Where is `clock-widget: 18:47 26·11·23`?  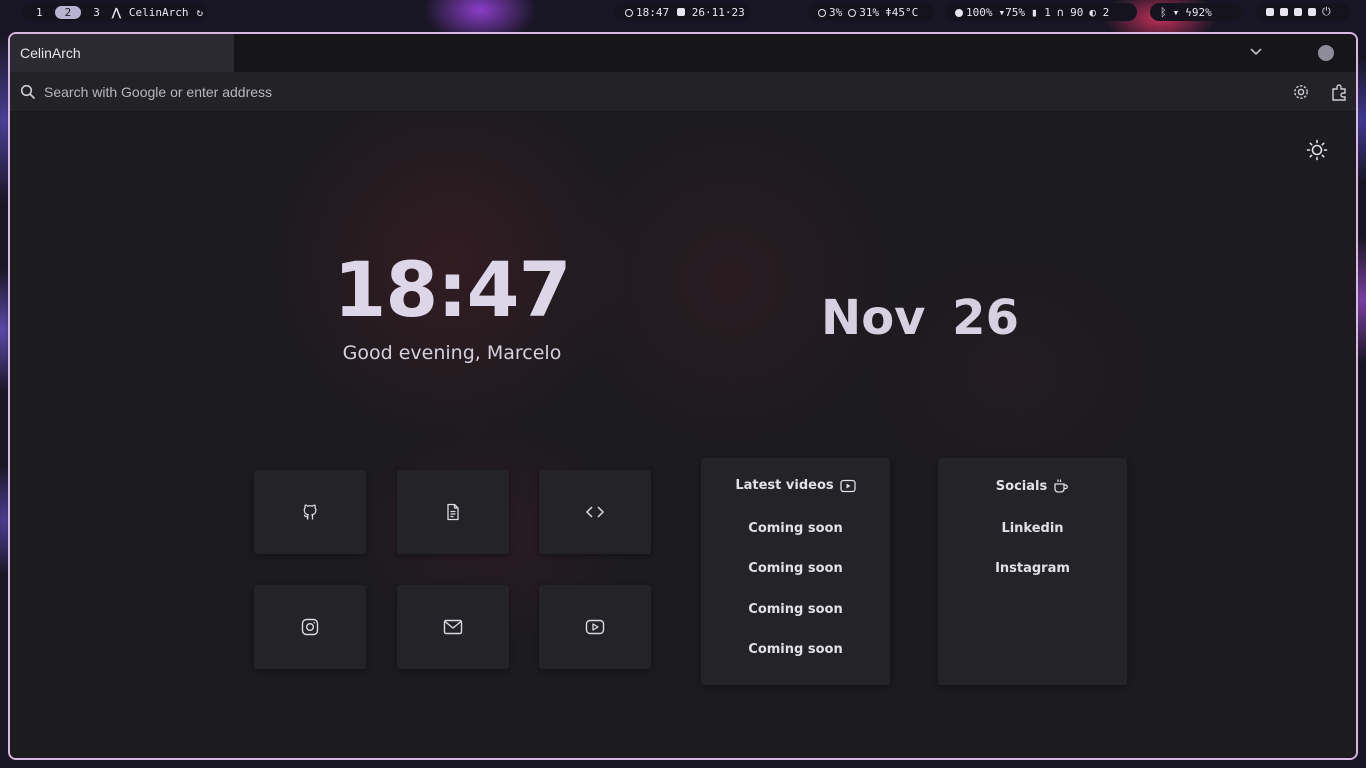 clock-widget: 18:47 26·11·23 is located at coordinates (682, 12).